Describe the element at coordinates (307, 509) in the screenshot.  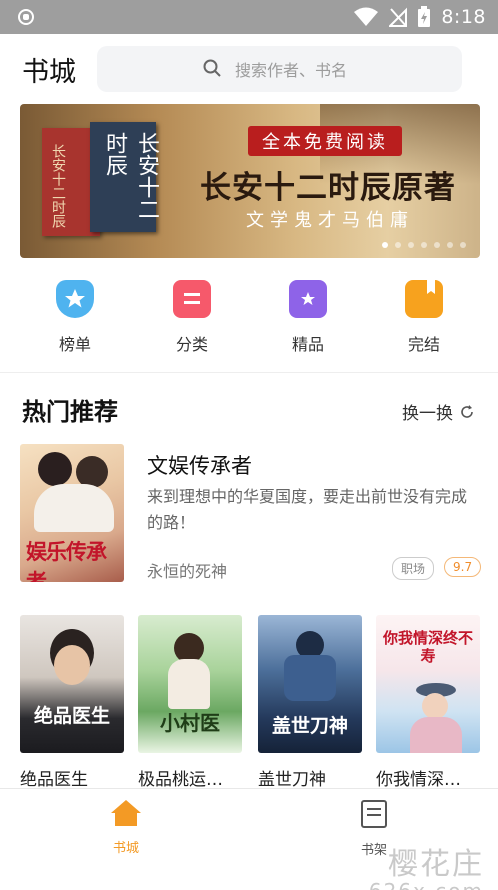
I see `featured-book-description: 来到理想中的华夏国度，要走出前世没有完成的路！` at that location.